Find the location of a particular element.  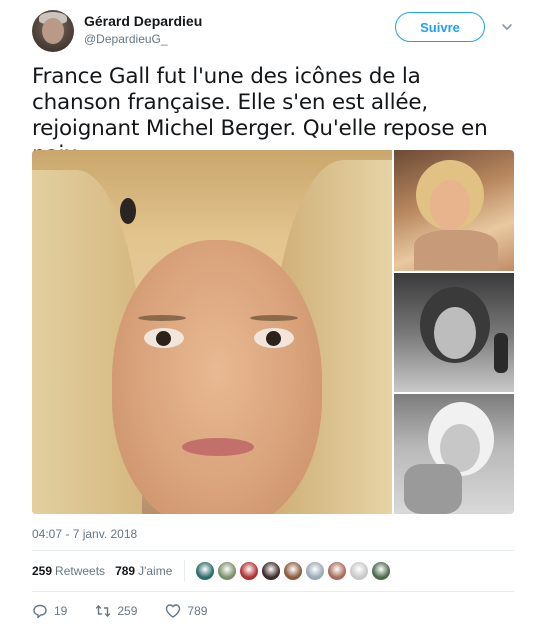

liker-avatars is located at coordinates (294, 571).